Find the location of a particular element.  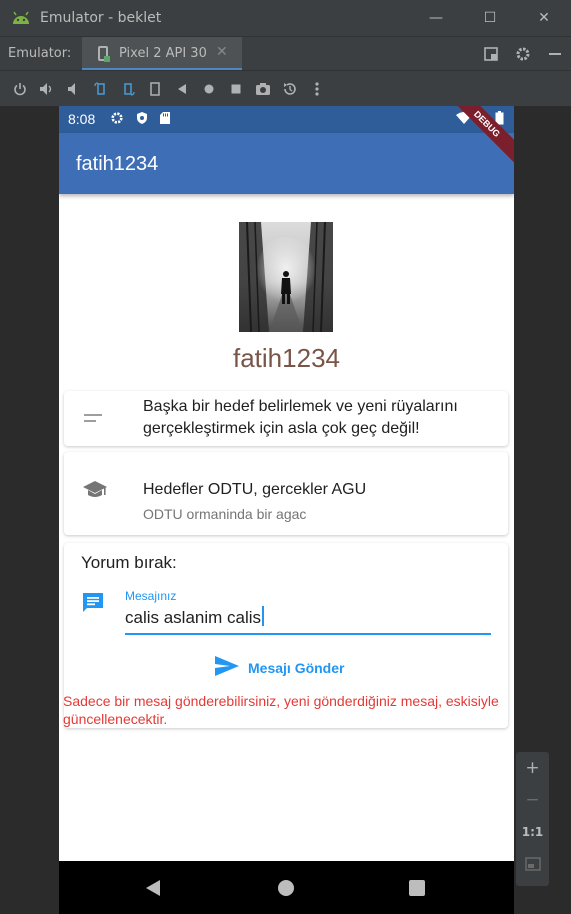

app-bar-title: fatih1234 is located at coordinates (117, 164).